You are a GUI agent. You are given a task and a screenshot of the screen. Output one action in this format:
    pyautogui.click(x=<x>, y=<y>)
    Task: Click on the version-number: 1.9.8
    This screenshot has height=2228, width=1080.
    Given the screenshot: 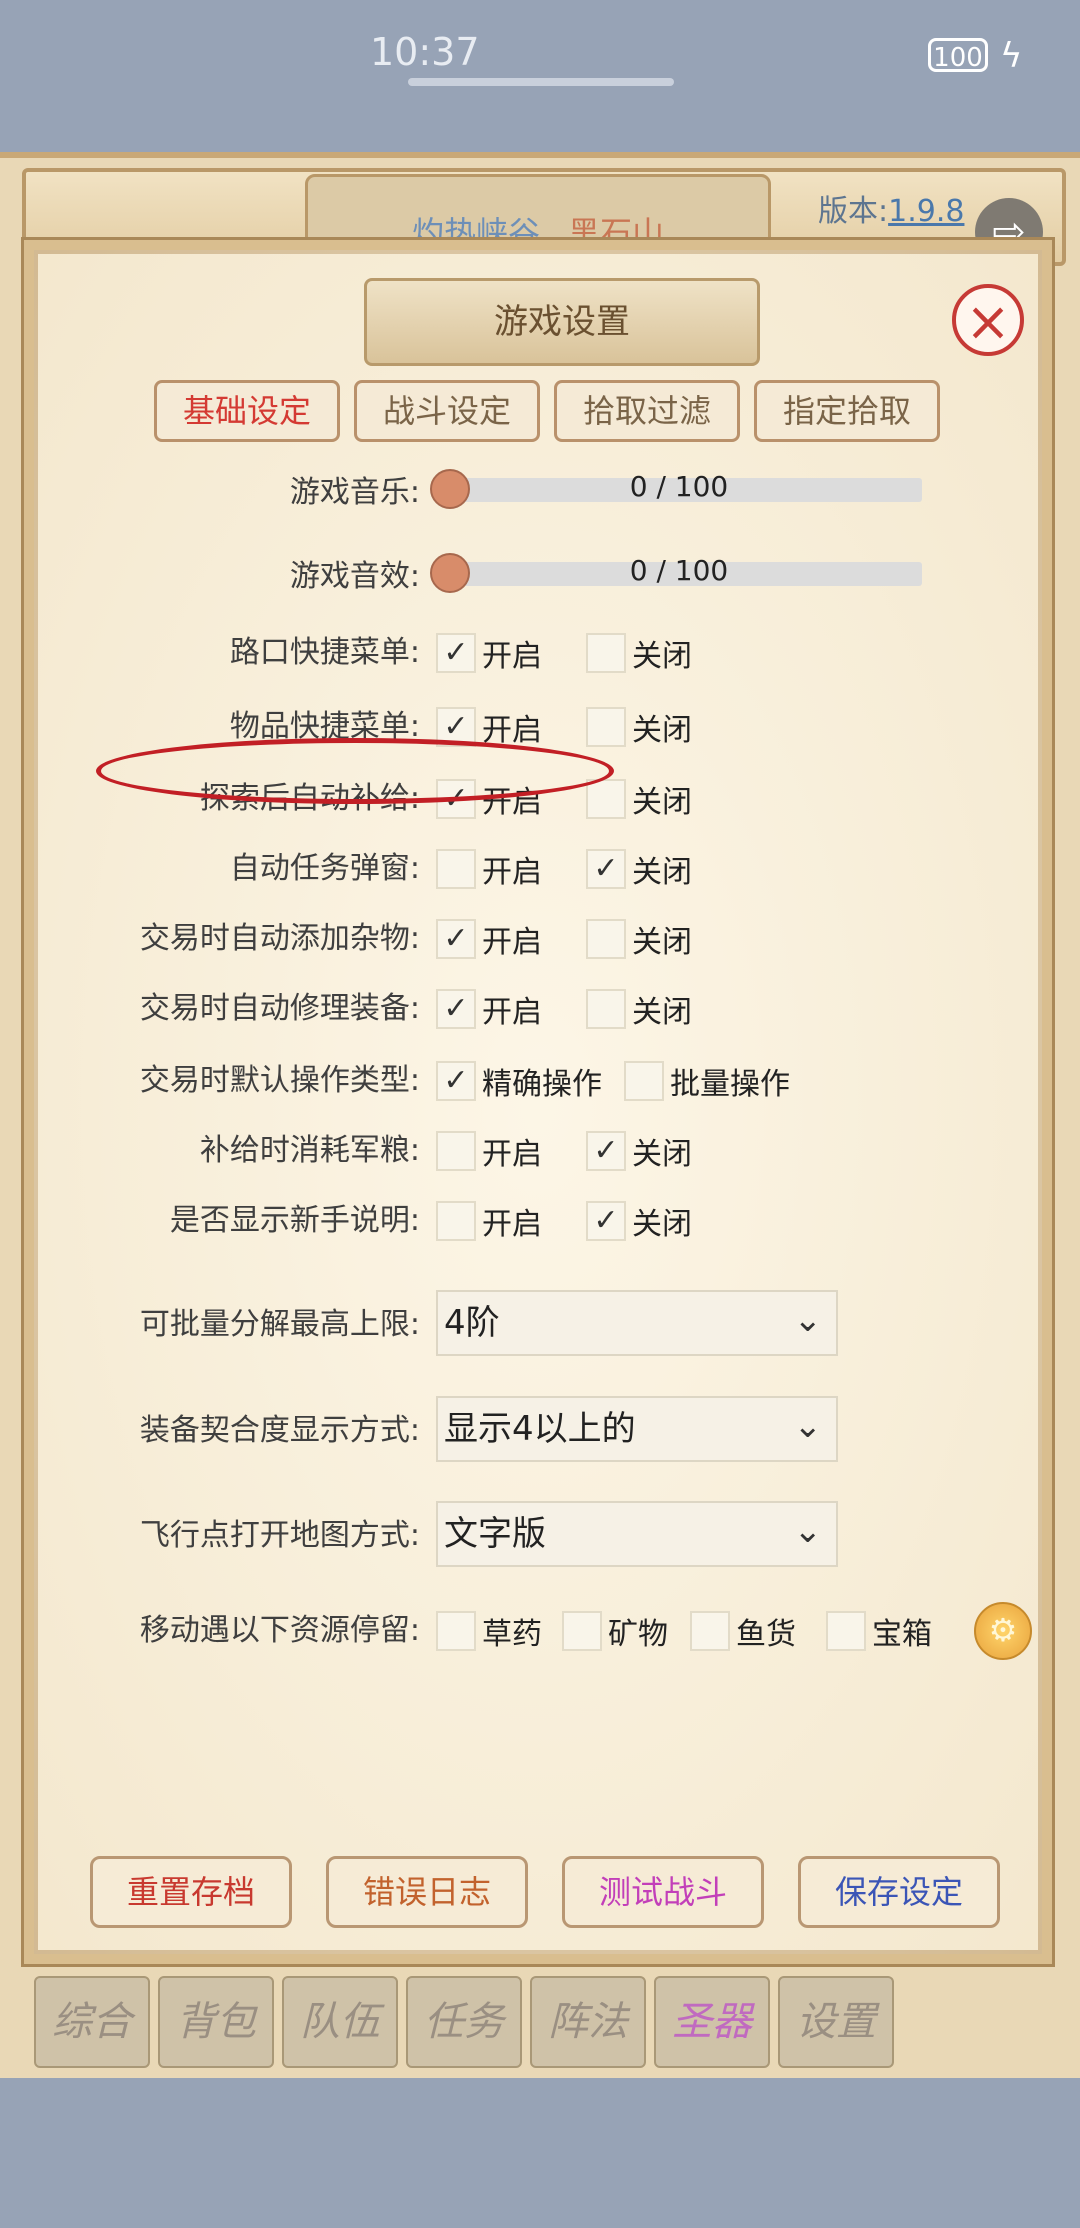 What is the action you would take?
    pyautogui.click(x=926, y=211)
    